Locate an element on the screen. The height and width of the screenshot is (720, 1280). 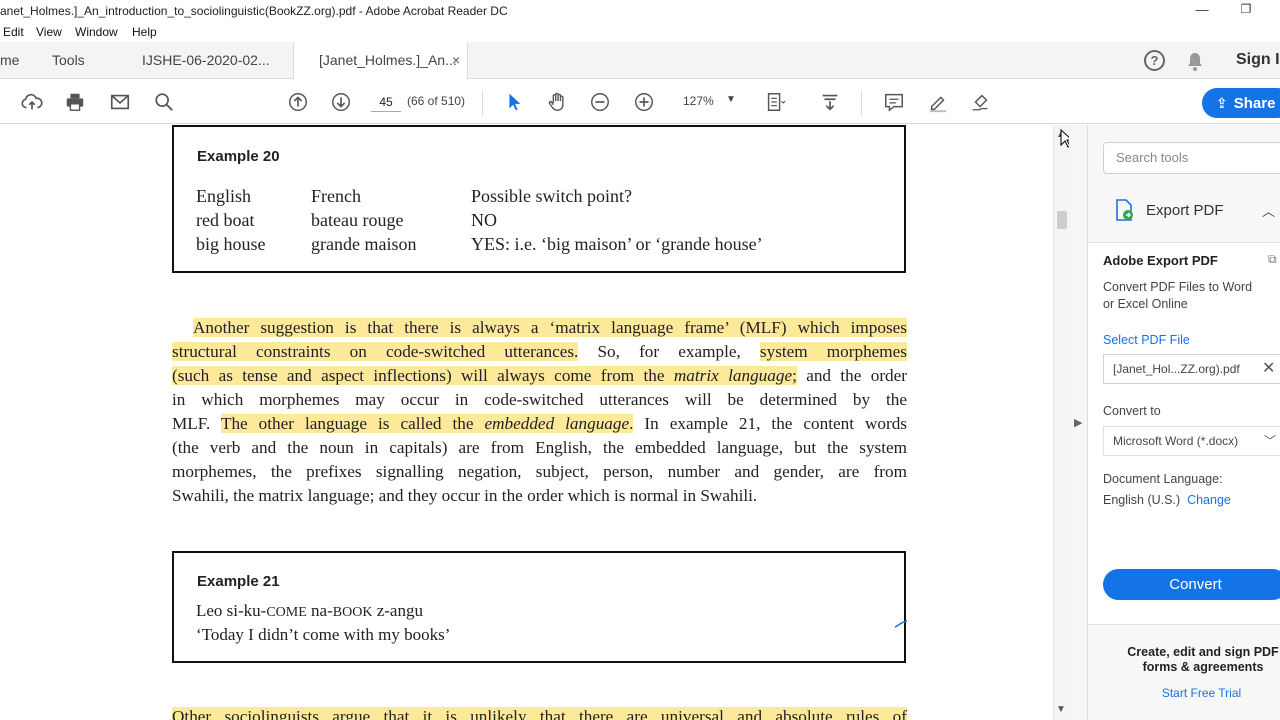
highlight-pen-icon is located at coordinates (938, 102).